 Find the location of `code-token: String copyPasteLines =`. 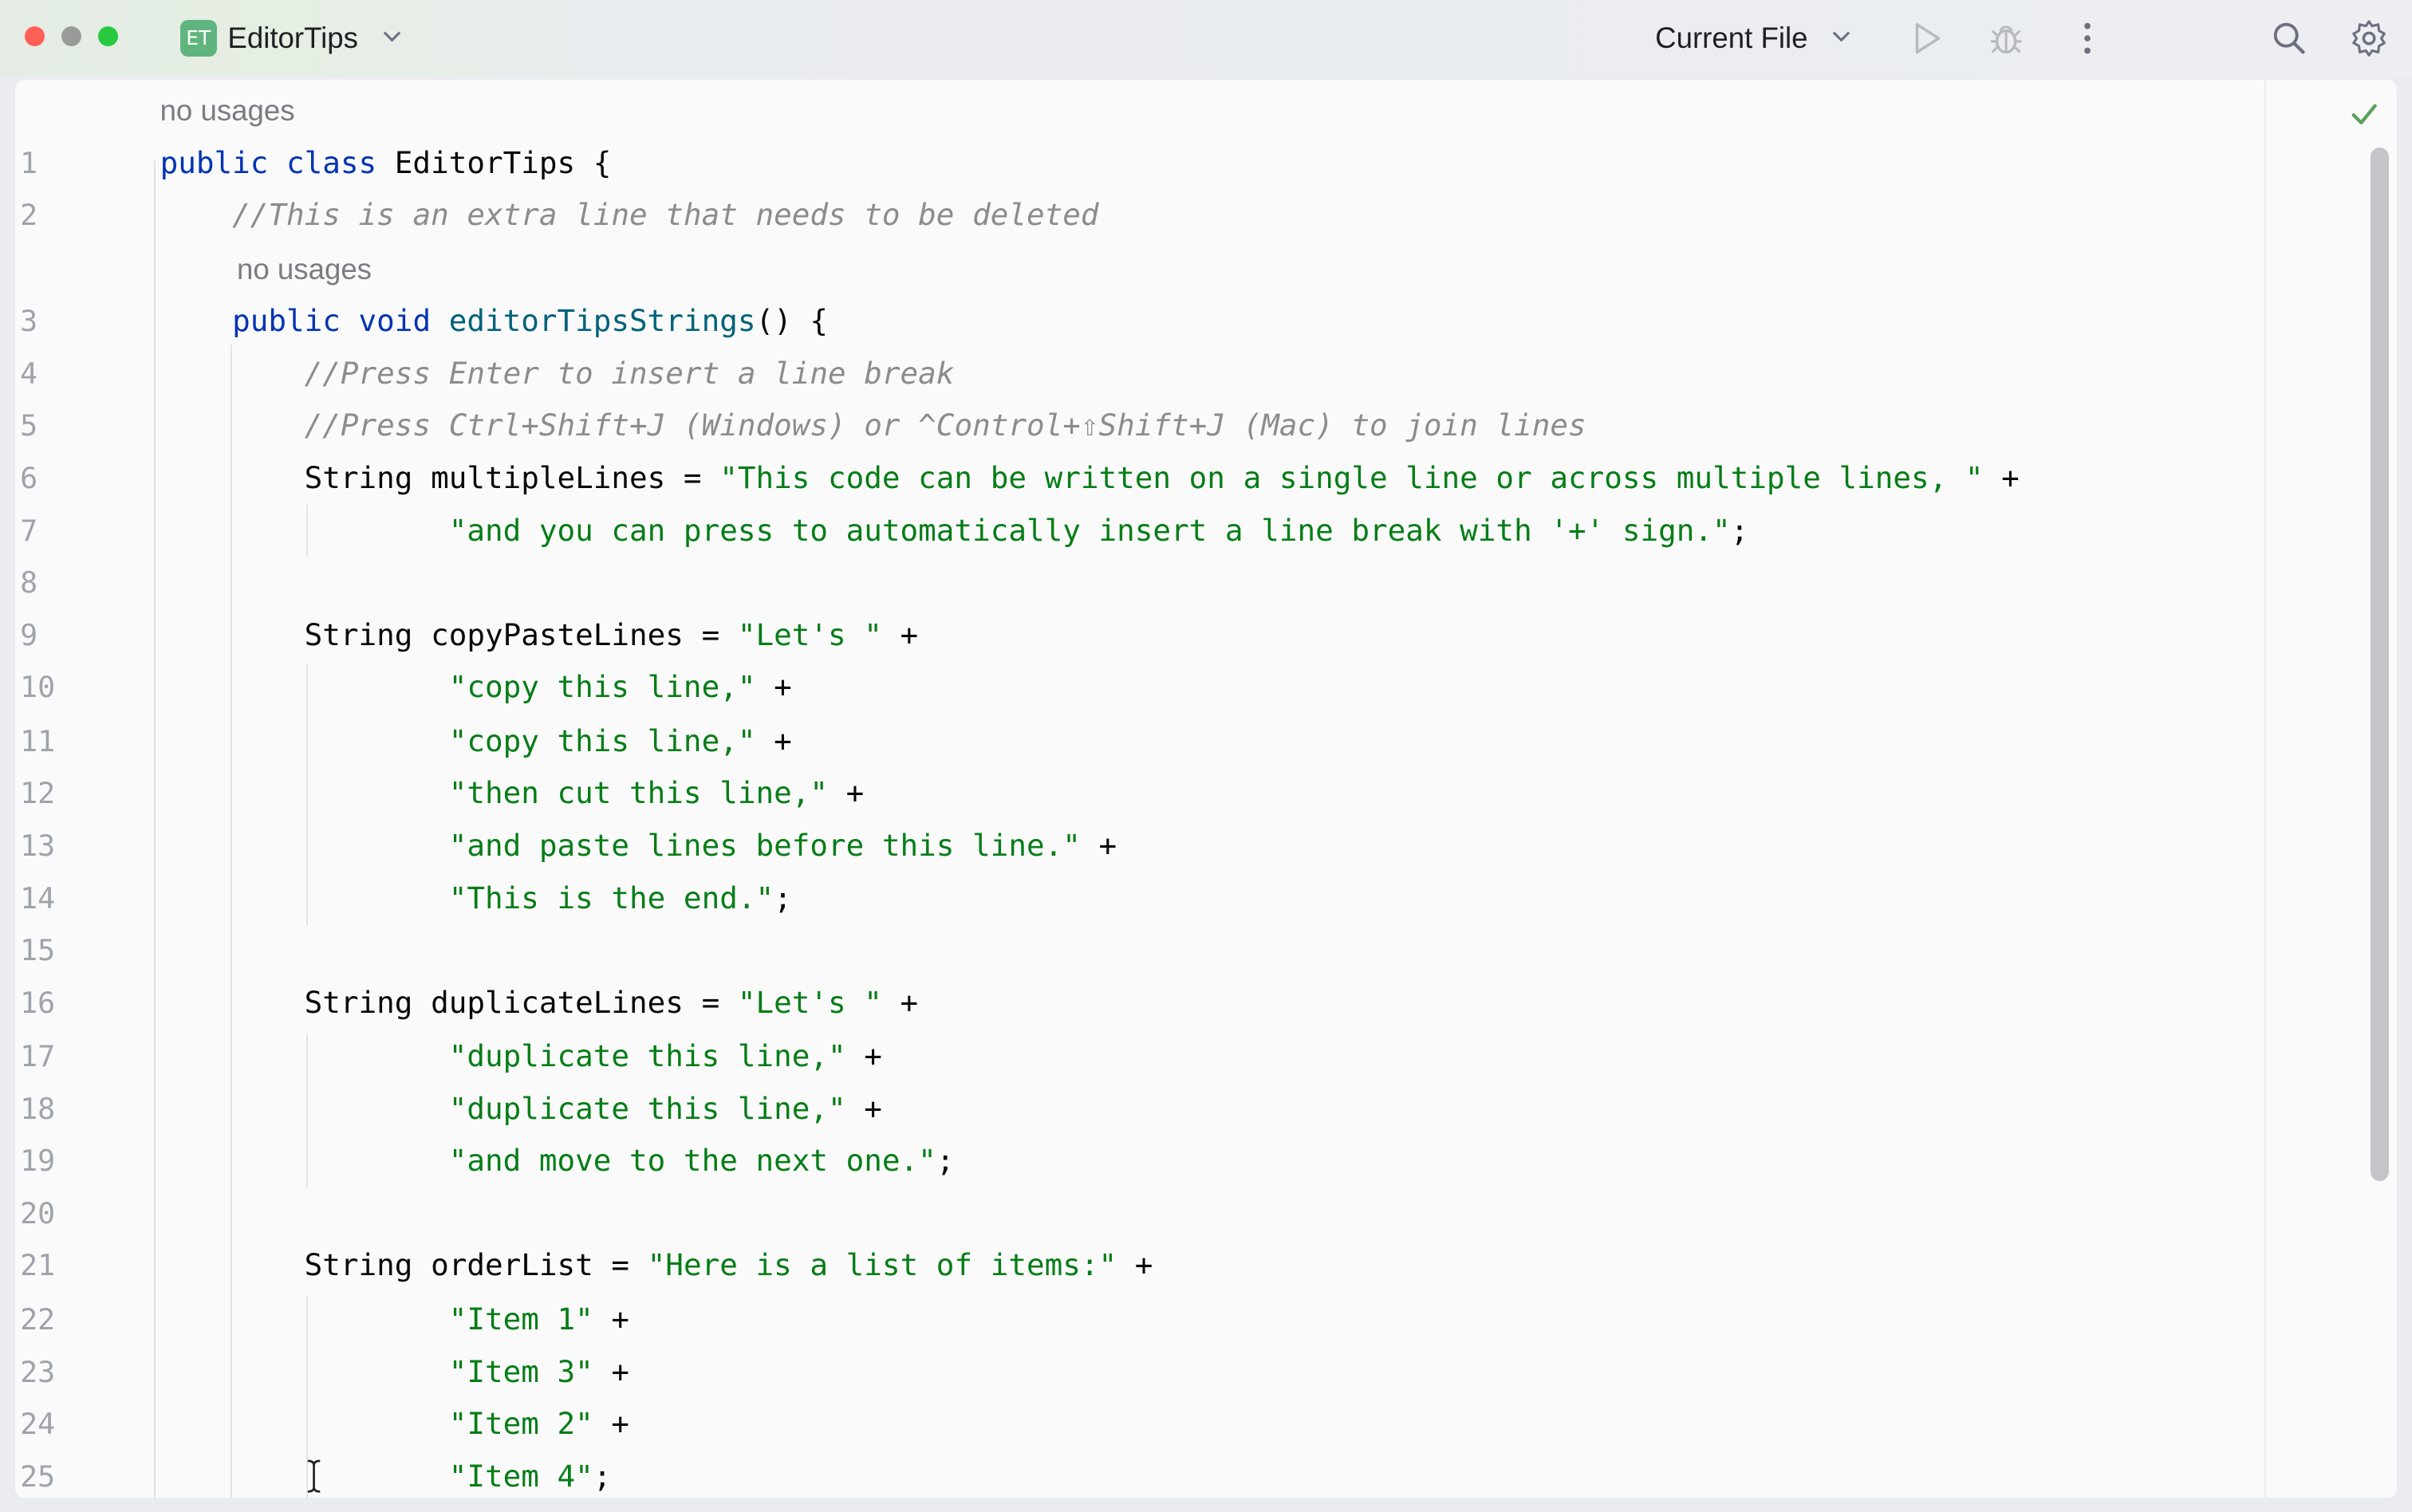

code-token: String copyPasteLines = is located at coordinates (449, 634).